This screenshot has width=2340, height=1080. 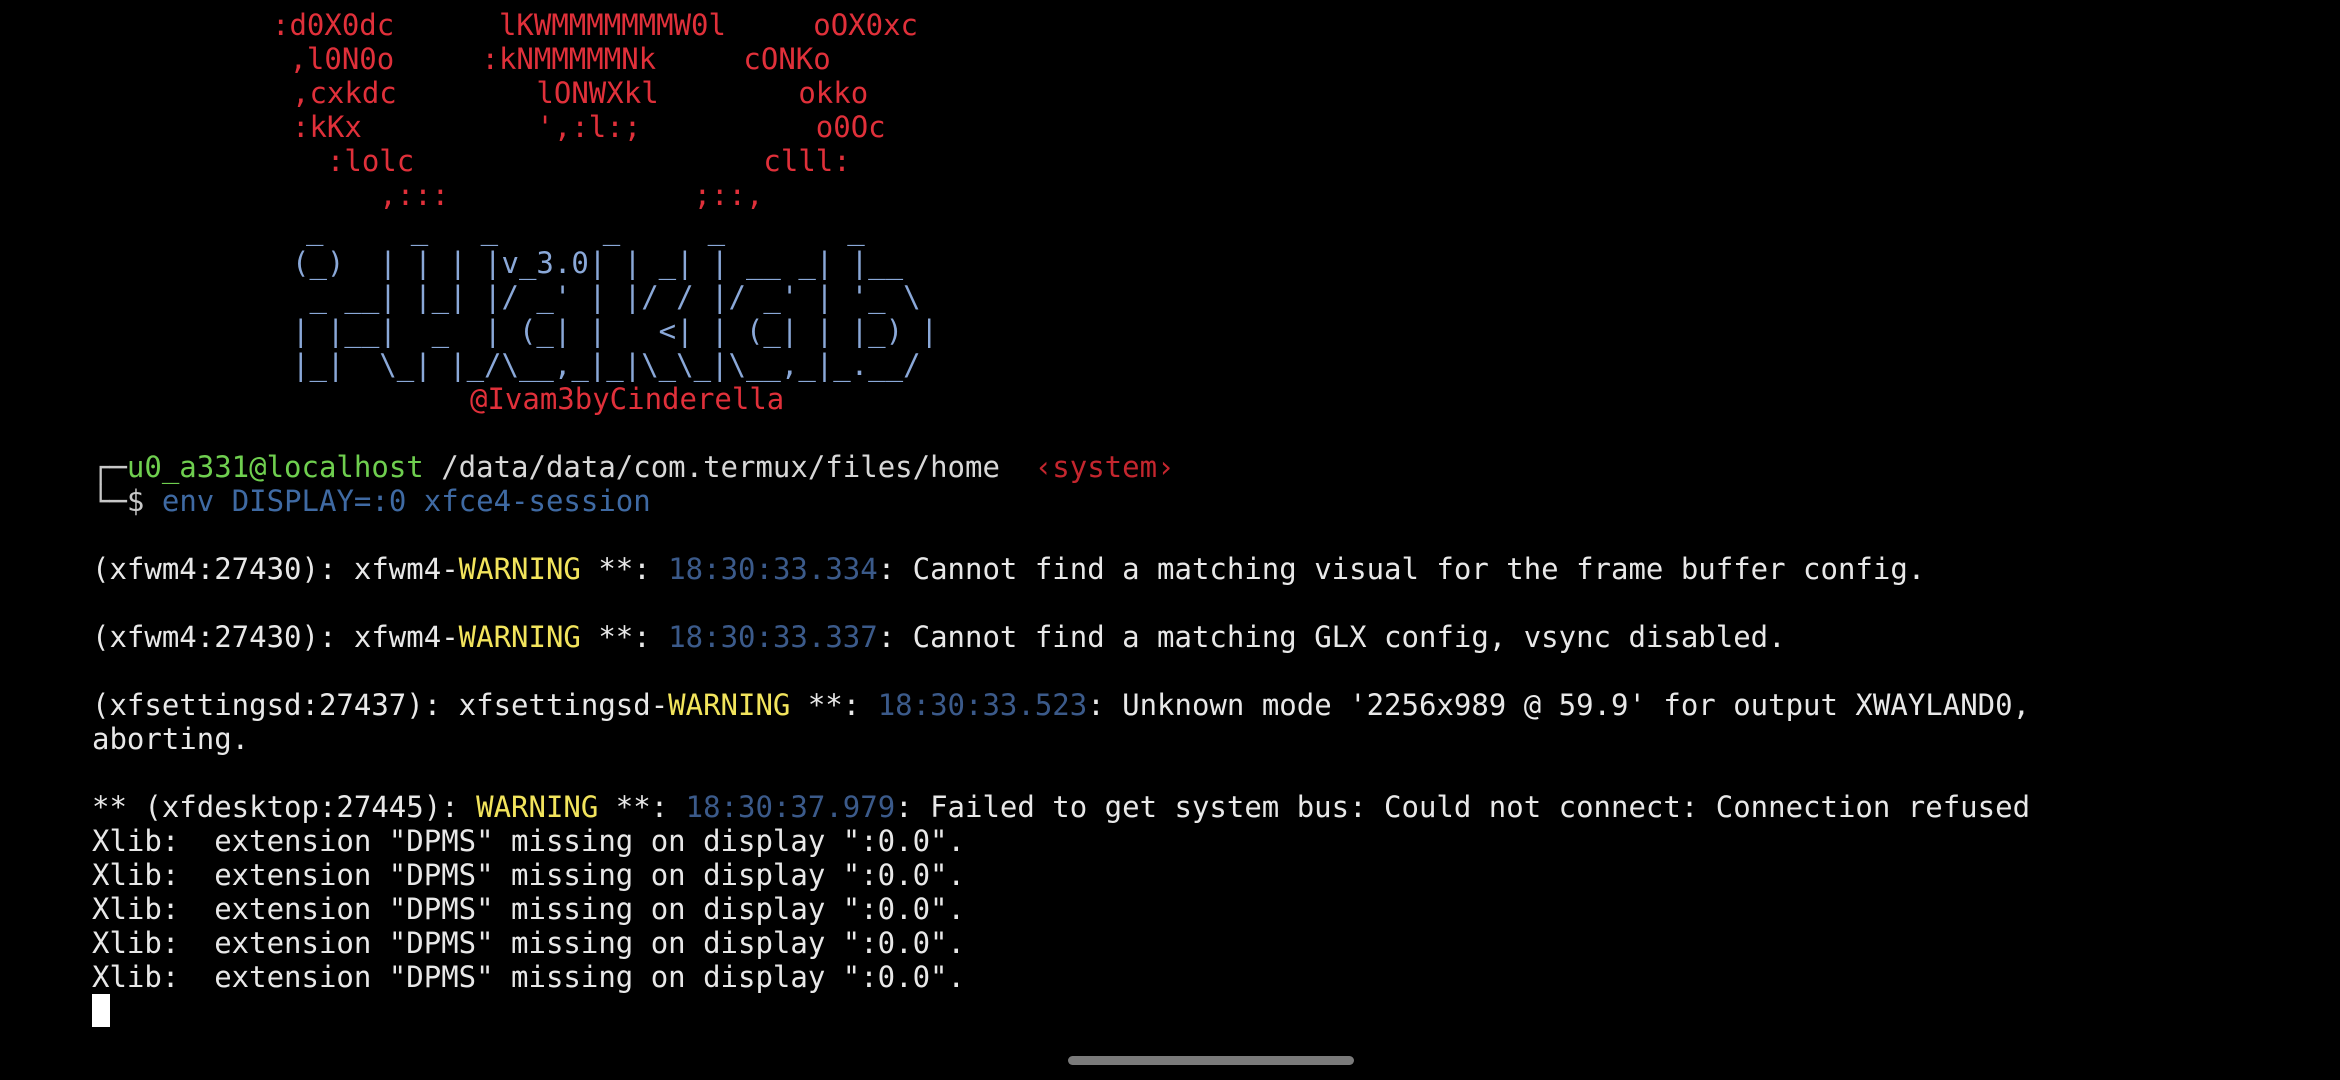 What do you see at coordinates (606, 297) in the screenshot?
I see `banner-logo-line: _ __| |_| |/ _' | |/ / |/ _' | '_ \` at bounding box center [606, 297].